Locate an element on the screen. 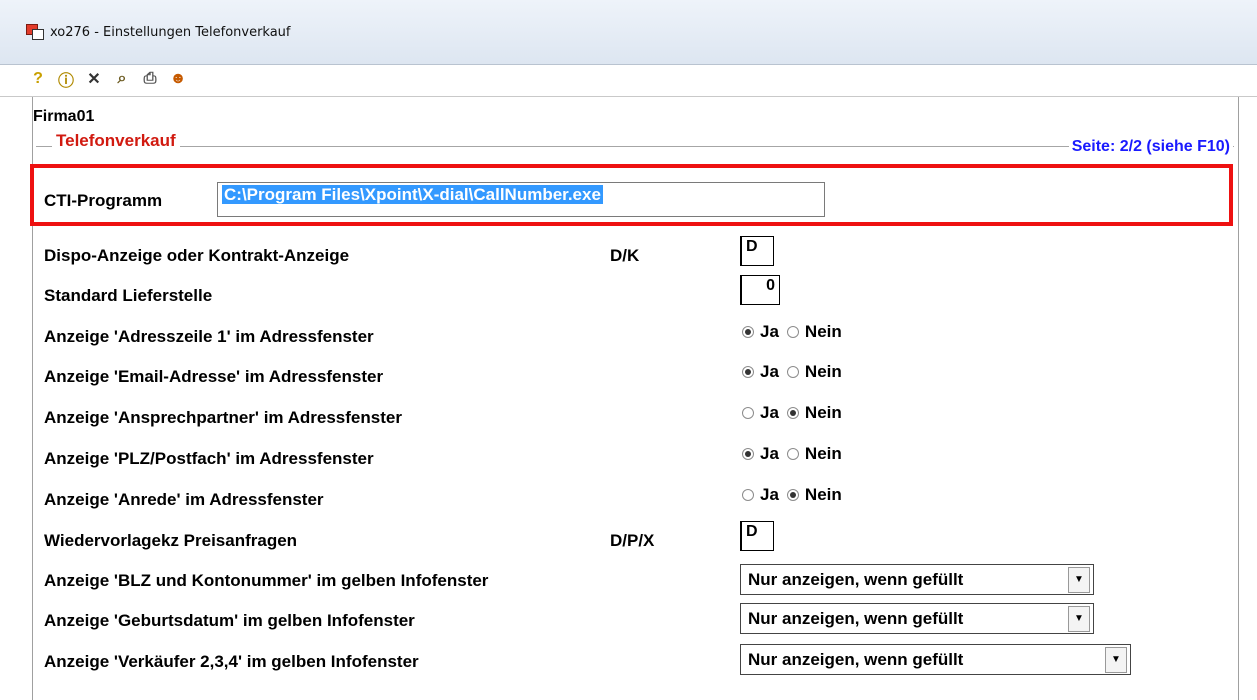  window-title: xo276 - Einstellungen Telefonverkauf is located at coordinates (170, 32).